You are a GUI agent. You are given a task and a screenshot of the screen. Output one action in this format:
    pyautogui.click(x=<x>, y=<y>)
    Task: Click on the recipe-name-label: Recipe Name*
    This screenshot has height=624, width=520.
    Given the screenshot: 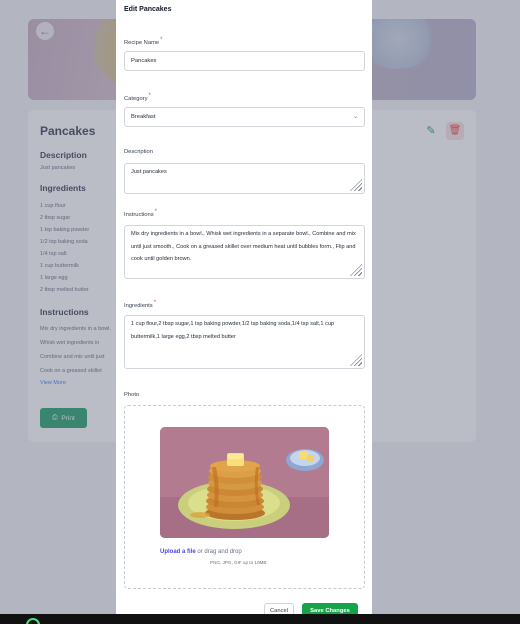 What is the action you would take?
    pyautogui.click(x=143, y=41)
    